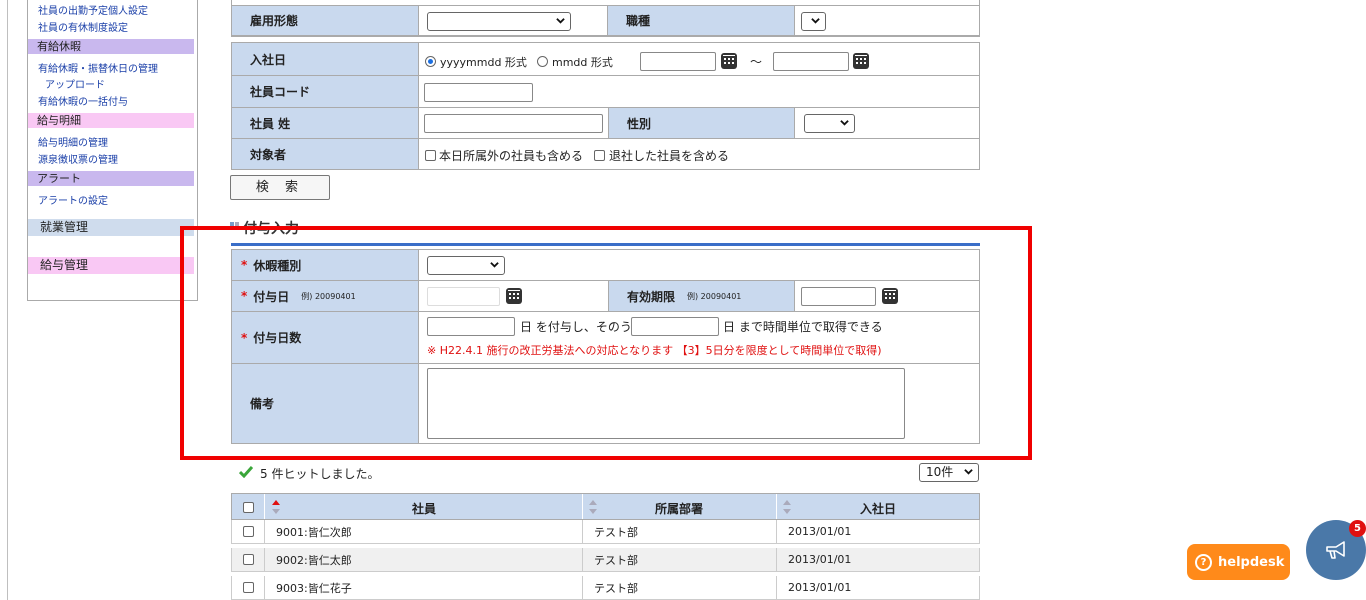  What do you see at coordinates (73, 199) in the screenshot?
I see `sidebar-link-alert-settings: アラートの設定` at bounding box center [73, 199].